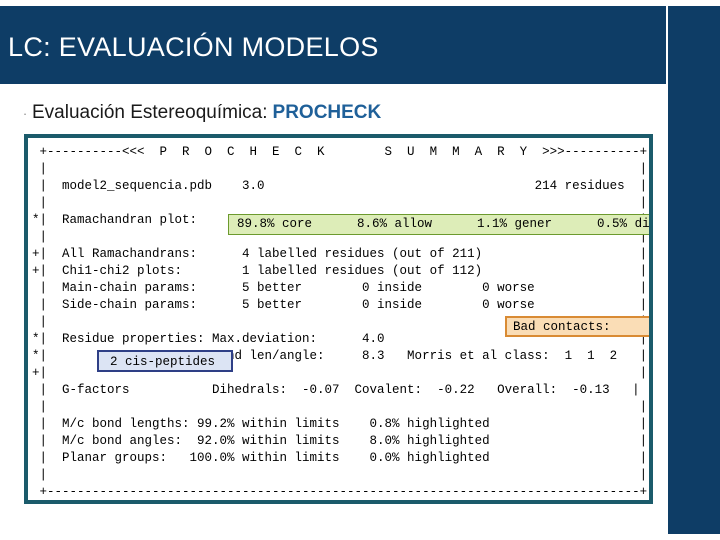  What do you see at coordinates (577, 326) in the screenshot?
I see `bad-contacts-highlight: Bad contacts: 3` at bounding box center [577, 326].